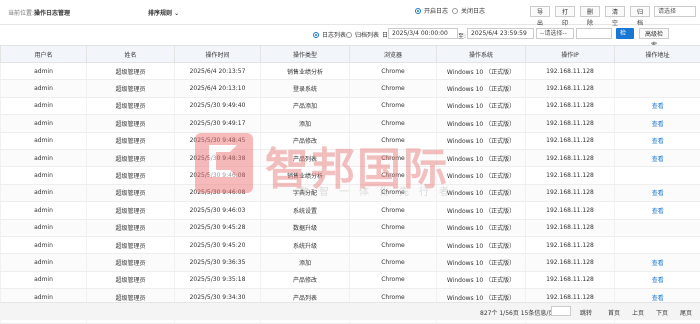  What do you see at coordinates (594, 33) in the screenshot?
I see `keyword-input` at bounding box center [594, 33].